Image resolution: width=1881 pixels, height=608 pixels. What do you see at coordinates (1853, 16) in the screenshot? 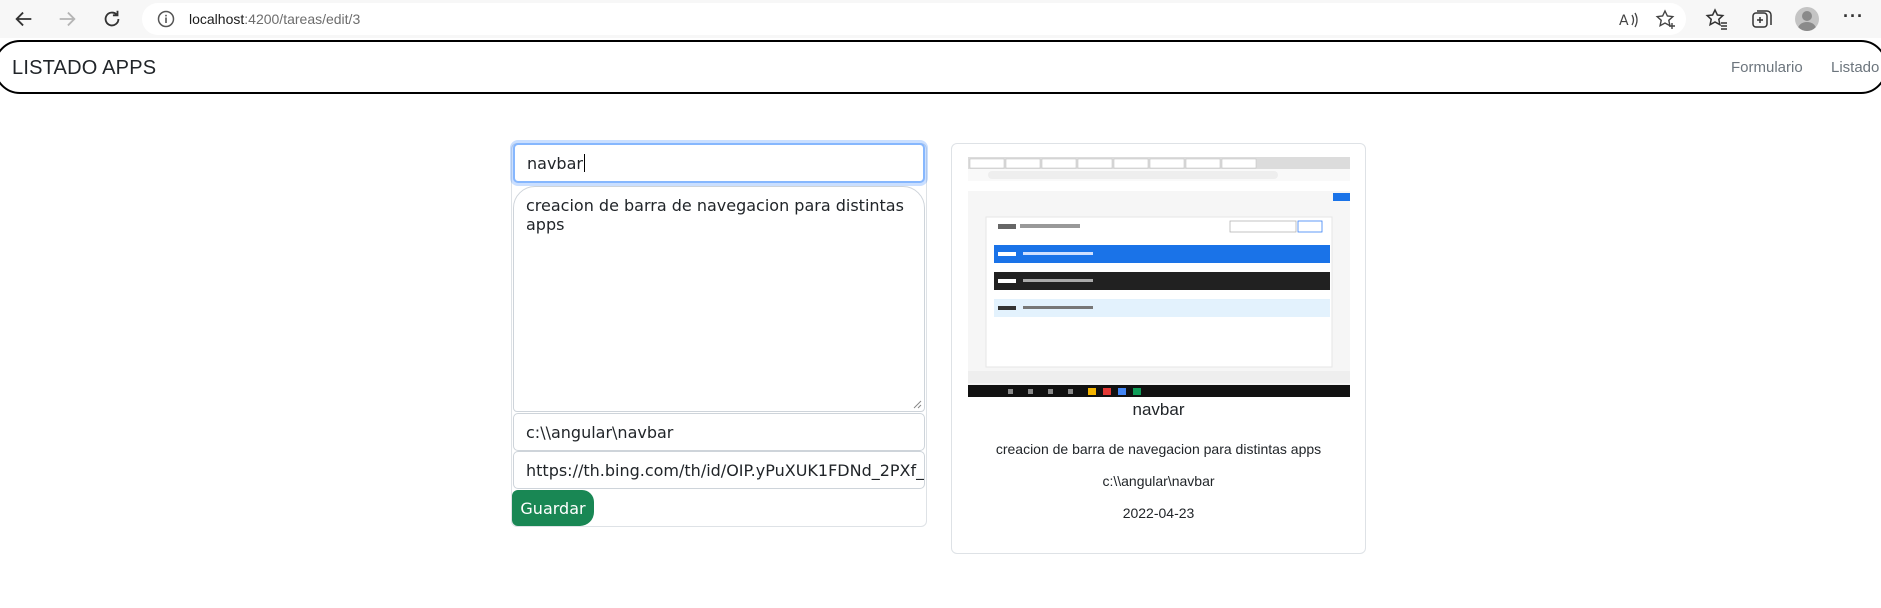
I see `more-options-icon: ···` at bounding box center [1853, 16].